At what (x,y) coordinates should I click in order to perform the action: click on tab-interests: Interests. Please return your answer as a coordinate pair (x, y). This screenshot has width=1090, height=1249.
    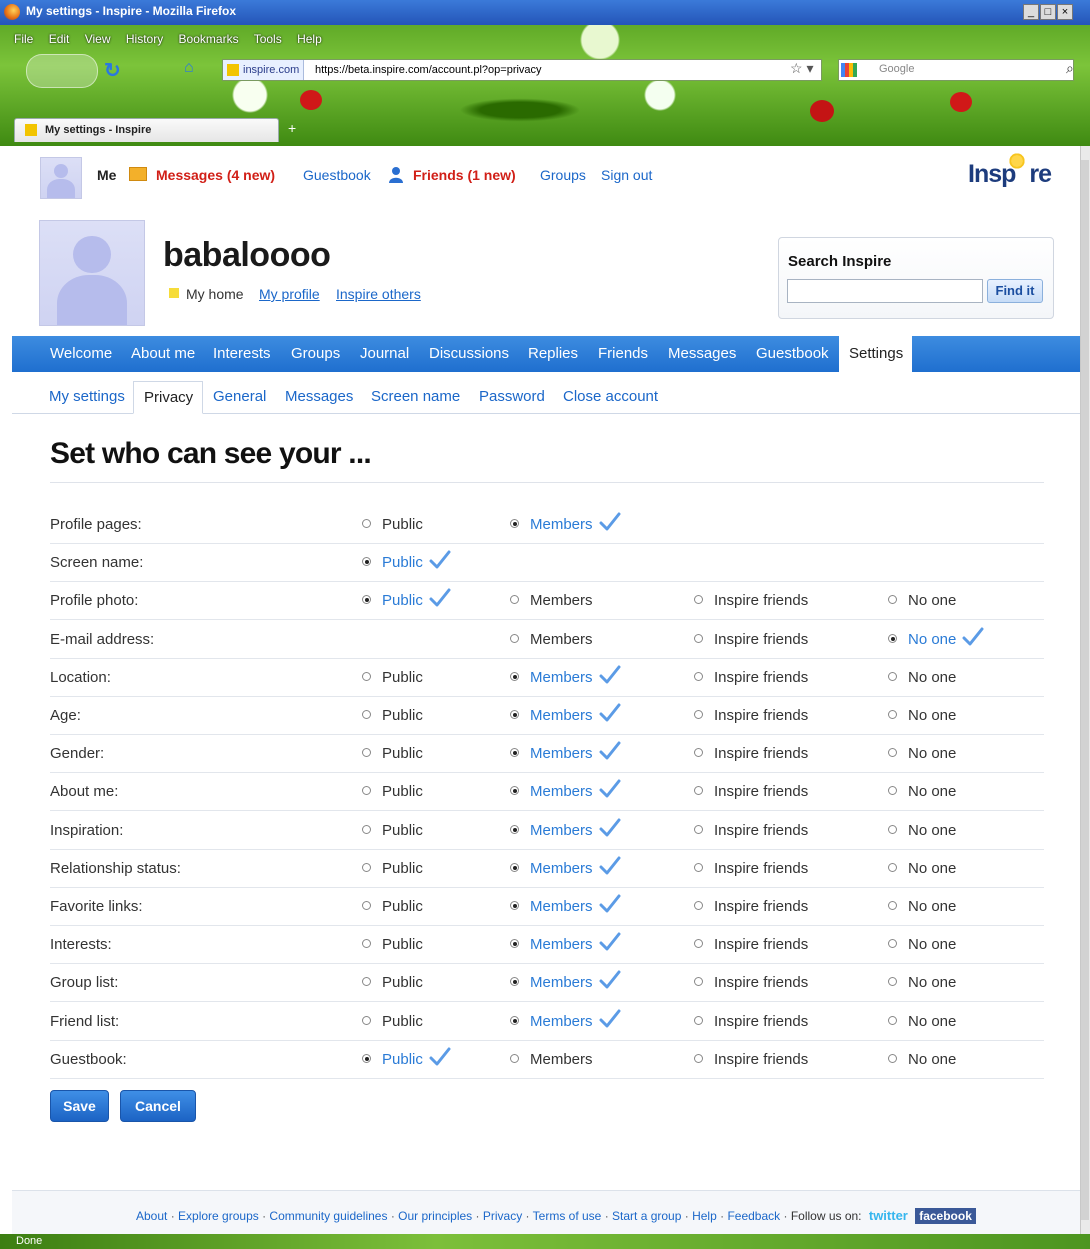
    Looking at the image, I should click on (242, 353).